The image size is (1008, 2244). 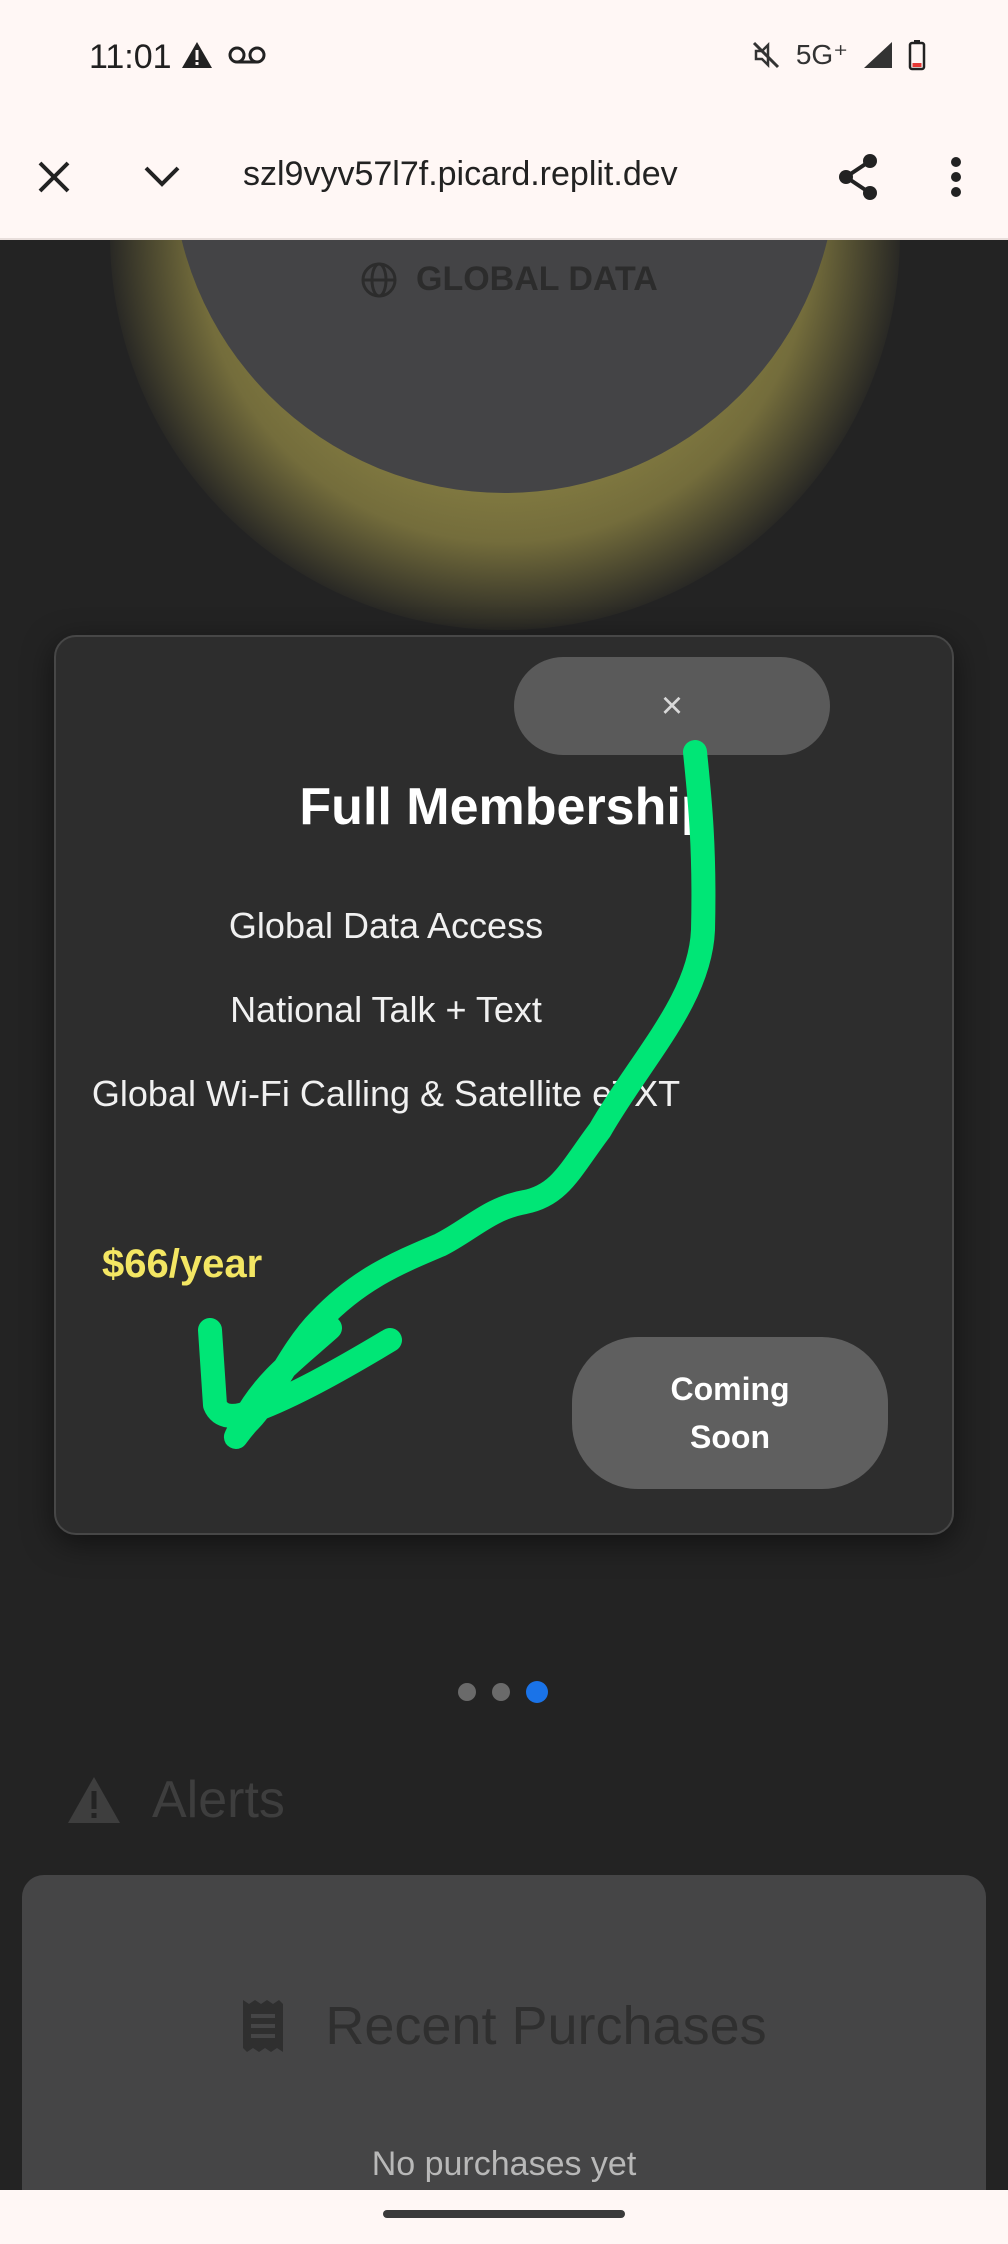 I want to click on recent-purchases-header: Recent Purchases, so click(x=504, y=2026).